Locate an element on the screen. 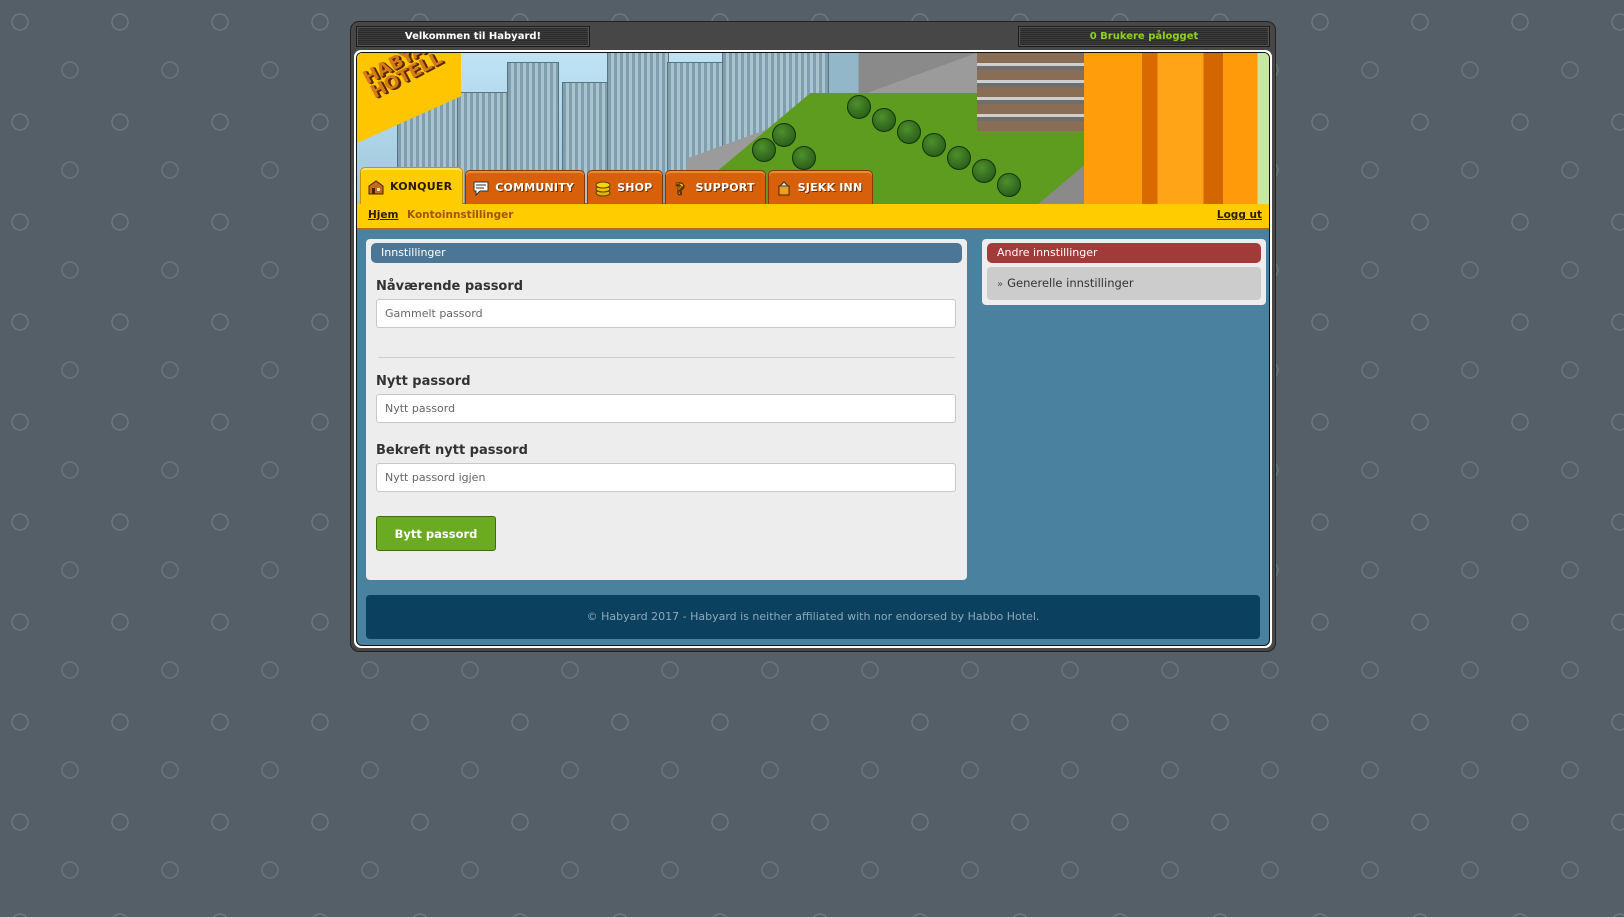 The width and height of the screenshot is (1624, 917). logout-link: Logg ut is located at coordinates (1239, 215).